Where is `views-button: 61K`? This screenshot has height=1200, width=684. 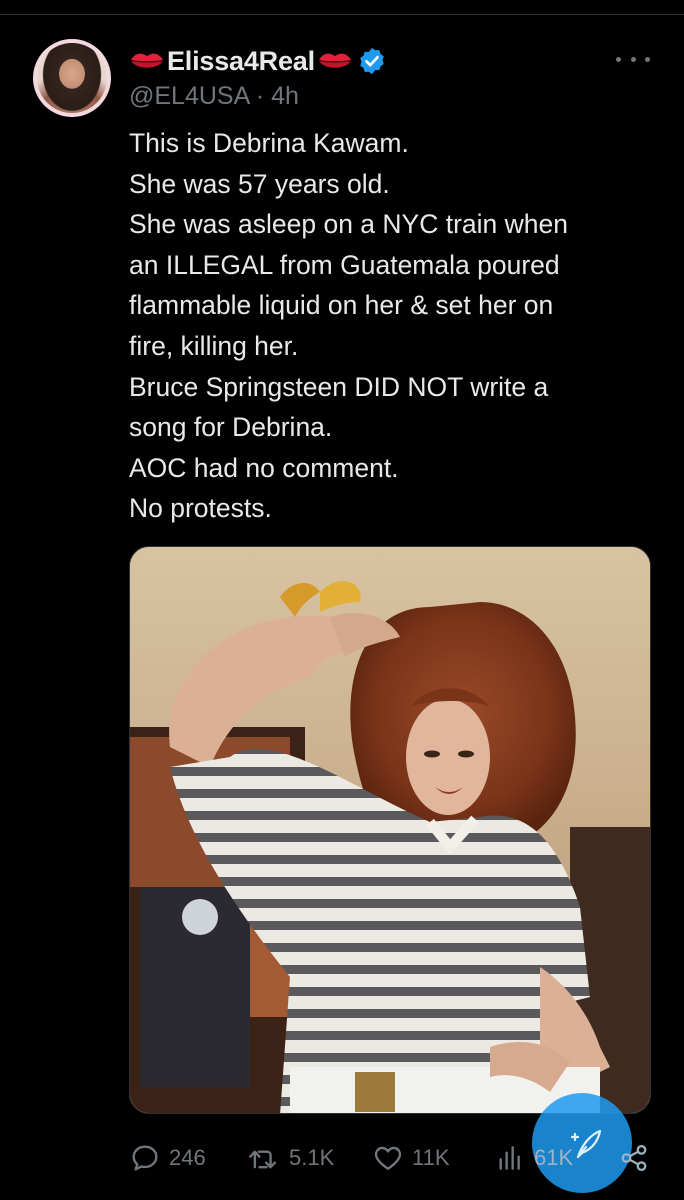
views-button: 61K is located at coordinates (533, 1158).